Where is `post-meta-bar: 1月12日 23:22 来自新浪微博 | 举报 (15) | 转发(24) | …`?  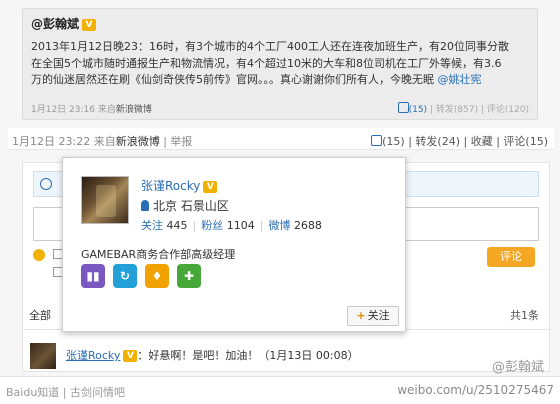
post-meta-bar: 1月12日 23:22 来自新浪微博 | 举报 (15) | 转发(24) | … is located at coordinates (281, 139).